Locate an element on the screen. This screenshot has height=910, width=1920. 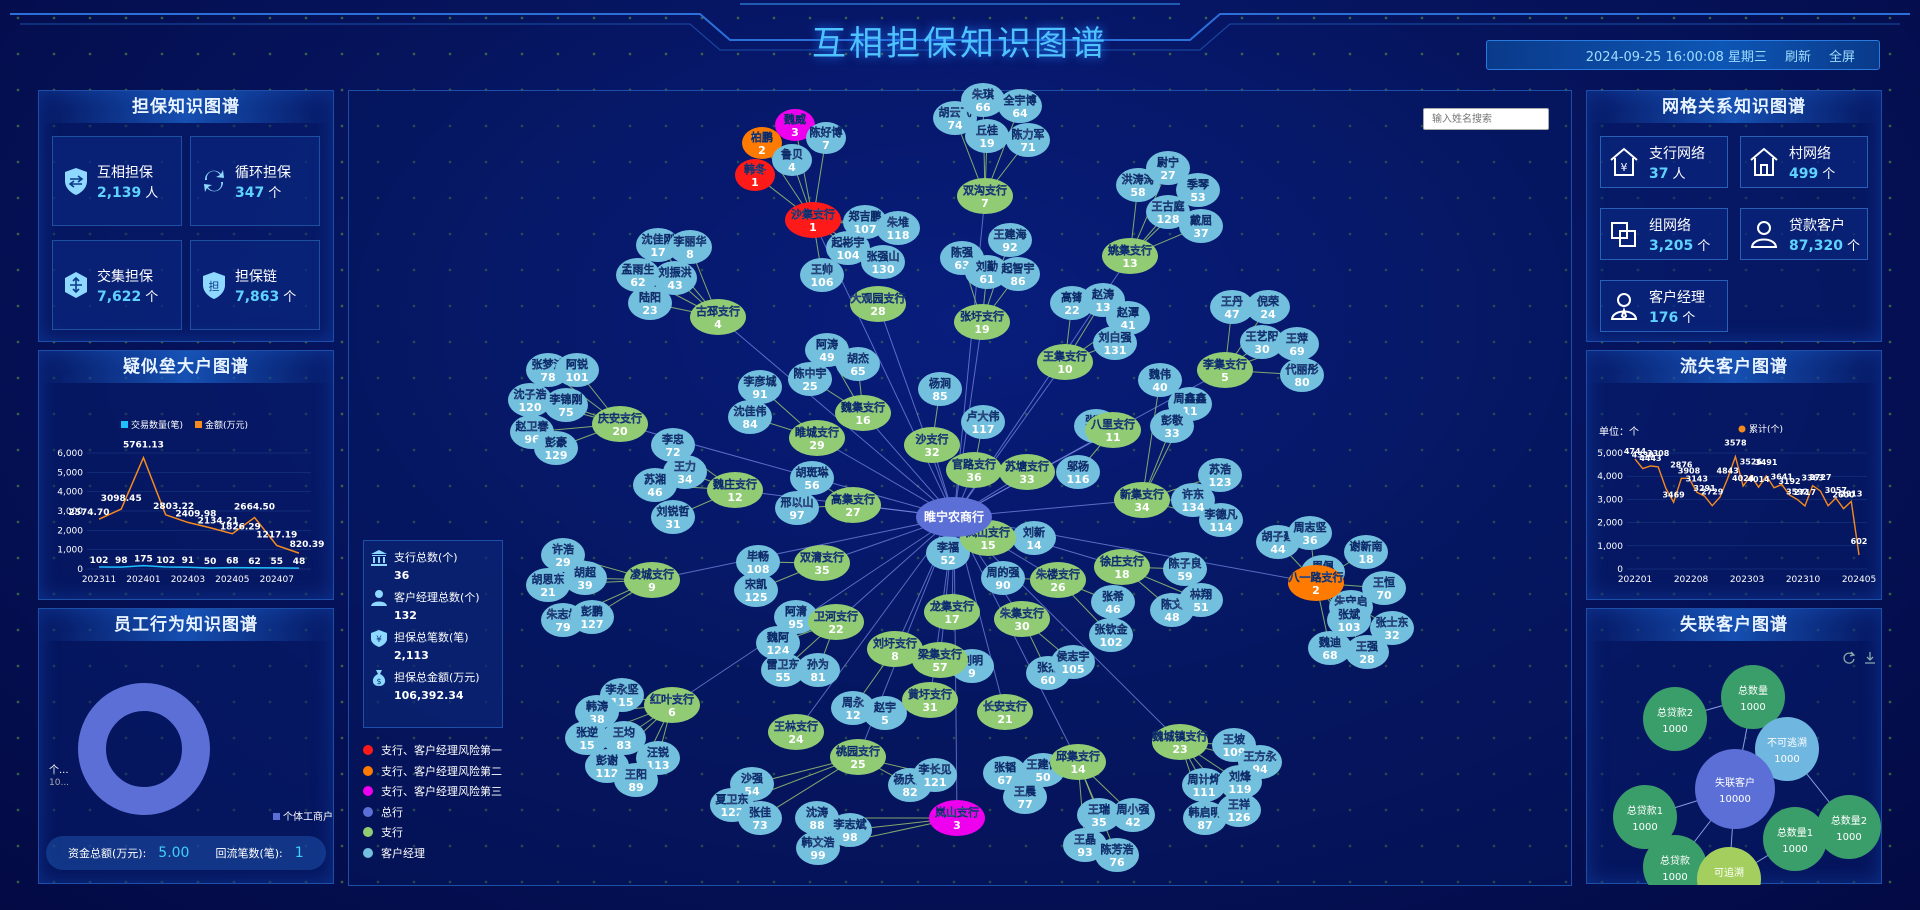
branch-node: 王林支行24 is located at coordinates (796, 732).